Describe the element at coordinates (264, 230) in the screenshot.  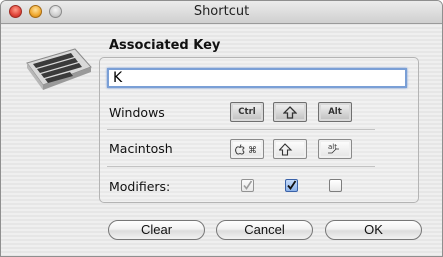
I see `cancel-button: Cancel` at that location.